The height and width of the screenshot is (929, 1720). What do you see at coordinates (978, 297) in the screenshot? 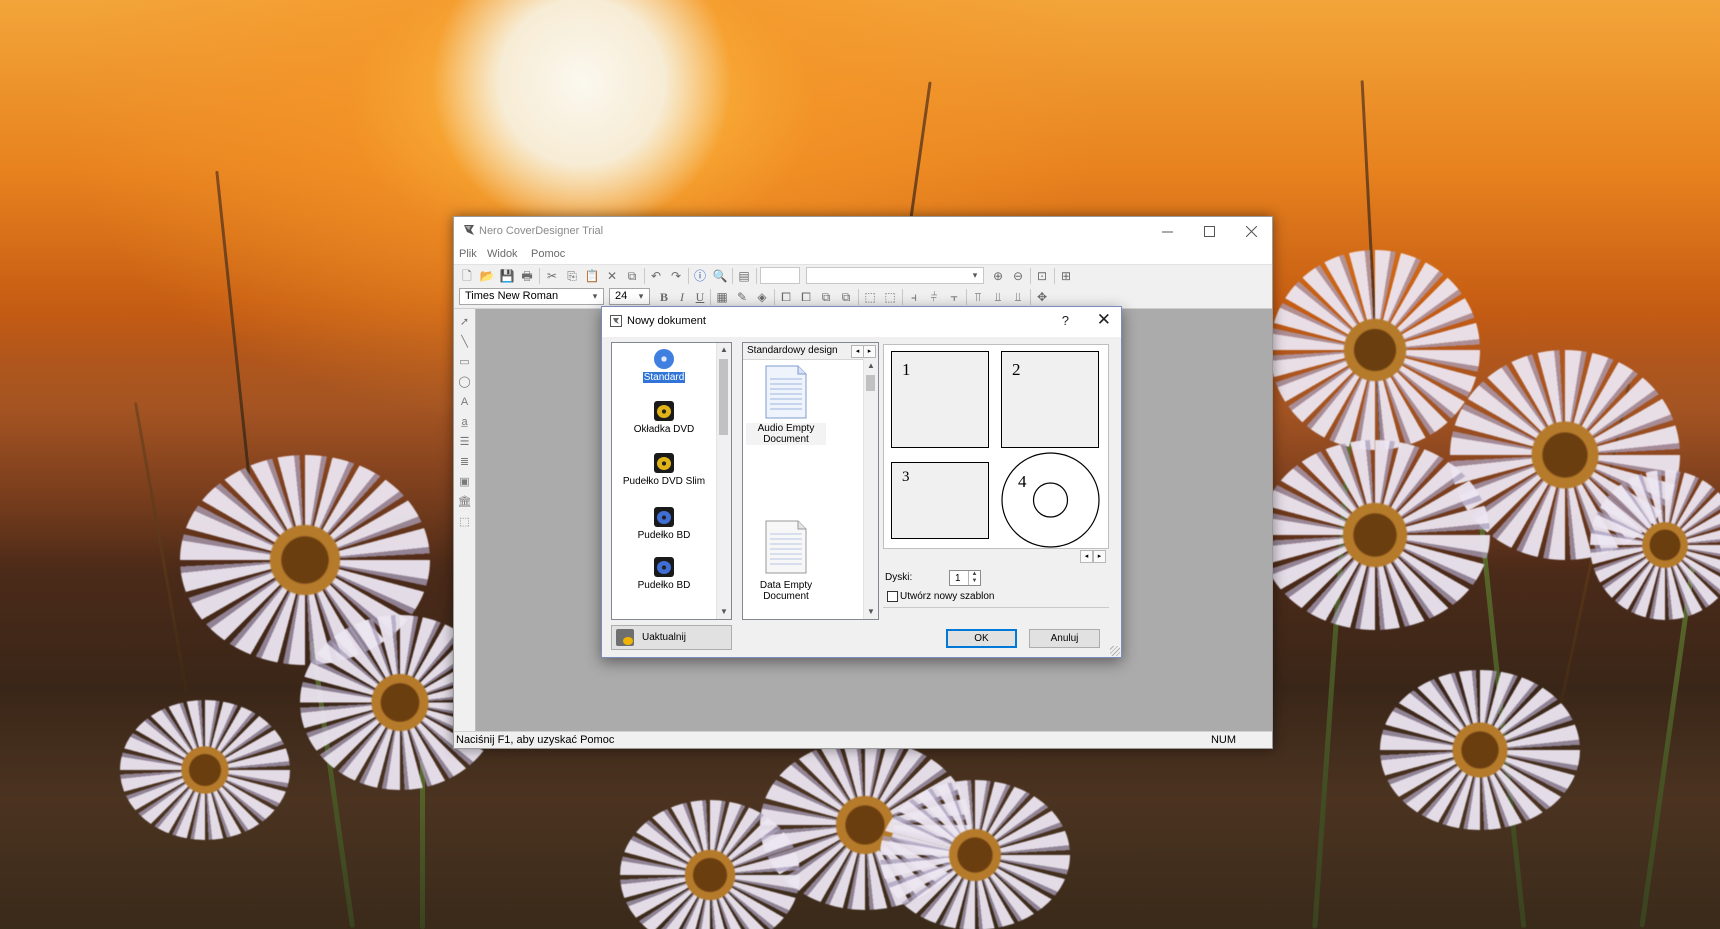
I see `align-top-icon: ⫪` at bounding box center [978, 297].